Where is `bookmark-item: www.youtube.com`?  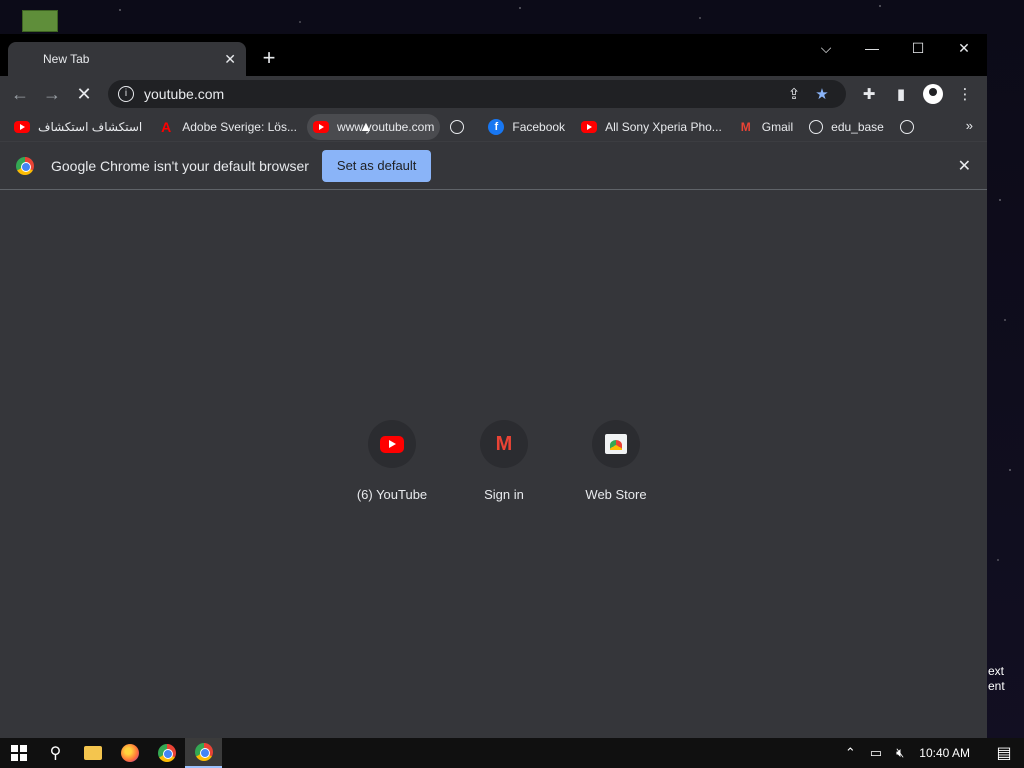 bookmark-item: www.youtube.com is located at coordinates (373, 126).